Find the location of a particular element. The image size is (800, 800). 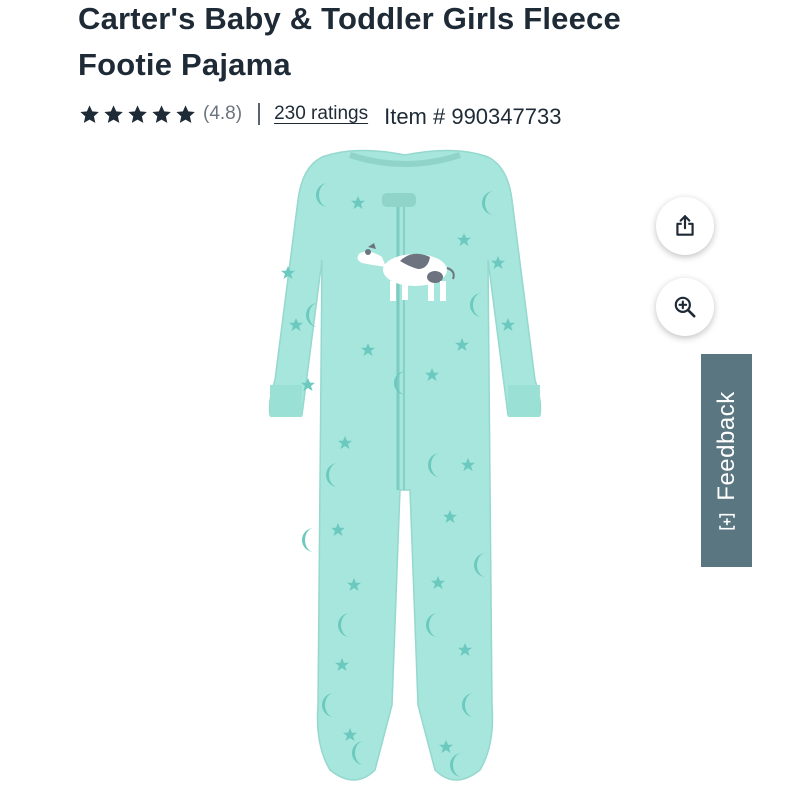

zoom-in-icon is located at coordinates (685, 307).